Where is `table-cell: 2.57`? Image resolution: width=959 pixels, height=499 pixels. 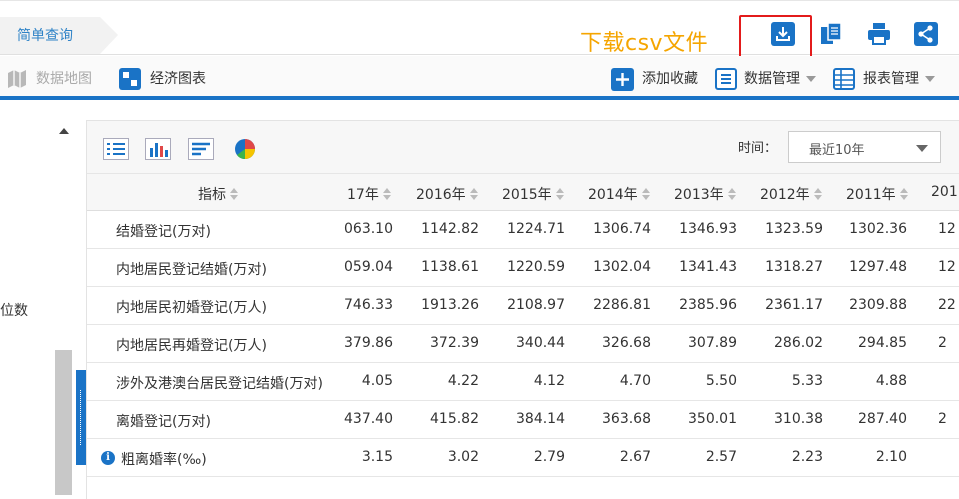
table-cell: 2.57 is located at coordinates (721, 457).